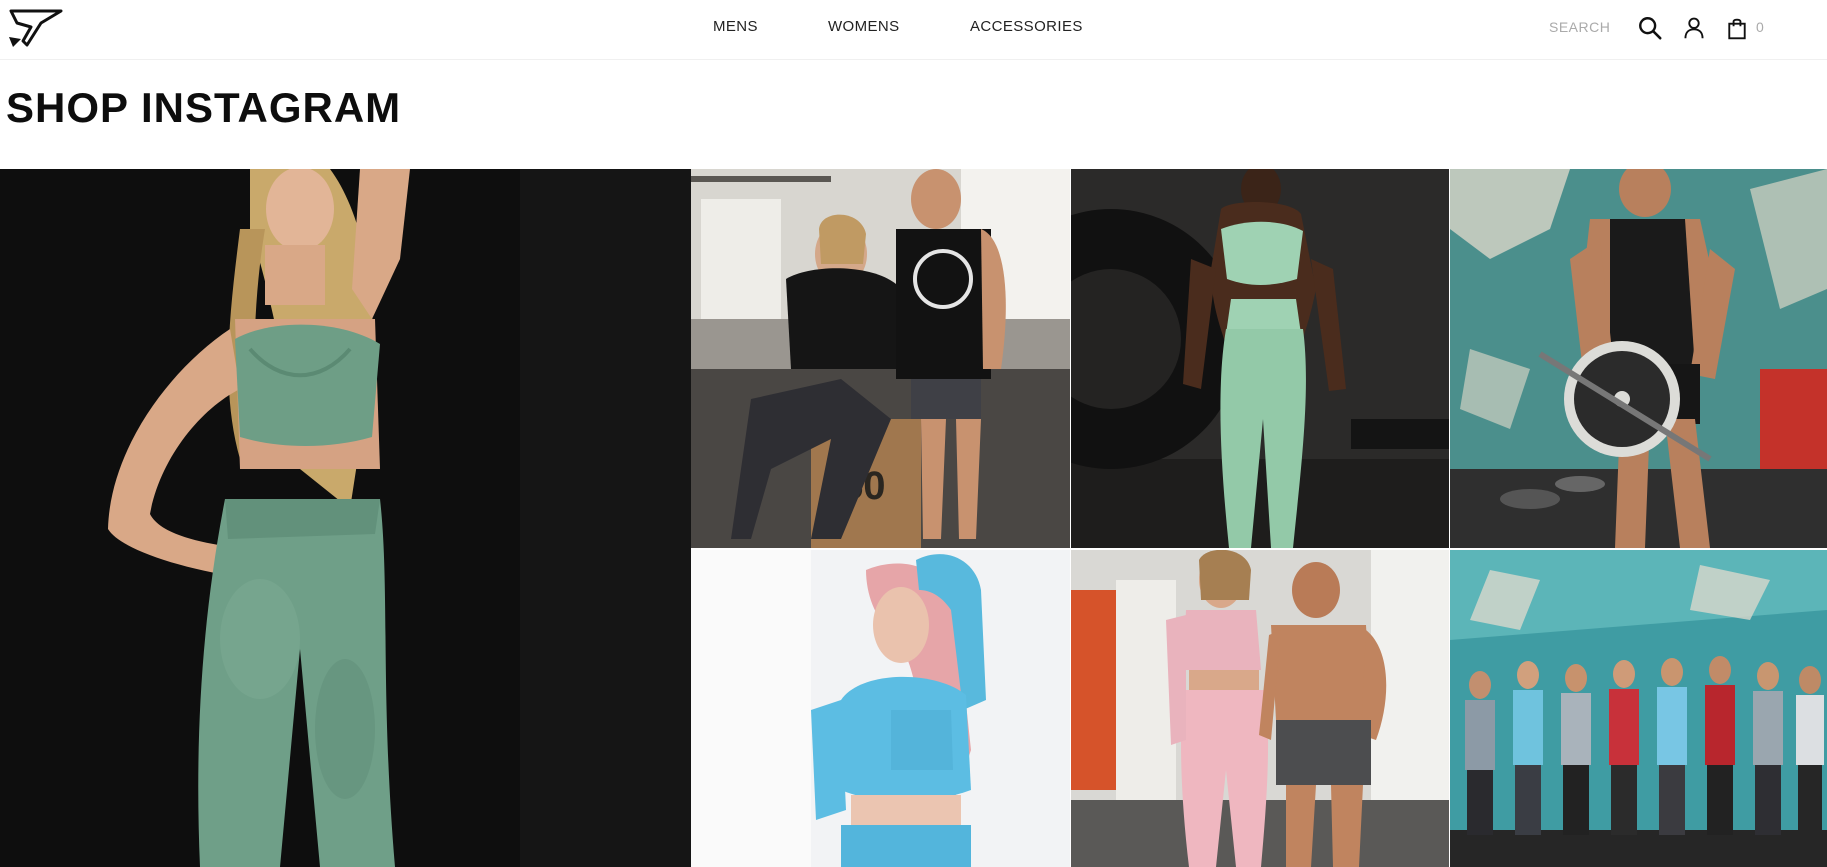 This screenshot has width=1827, height=867. I want to click on shopping-bag-icon, so click(1737, 28).